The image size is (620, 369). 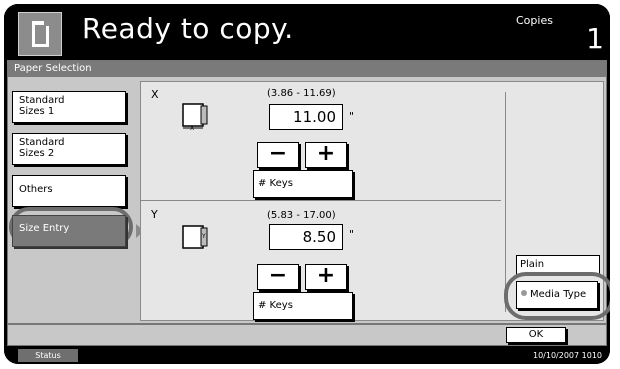 What do you see at coordinates (69, 107) in the screenshot?
I see `standard-sizes-1-button: Standard Sizes 1` at bounding box center [69, 107].